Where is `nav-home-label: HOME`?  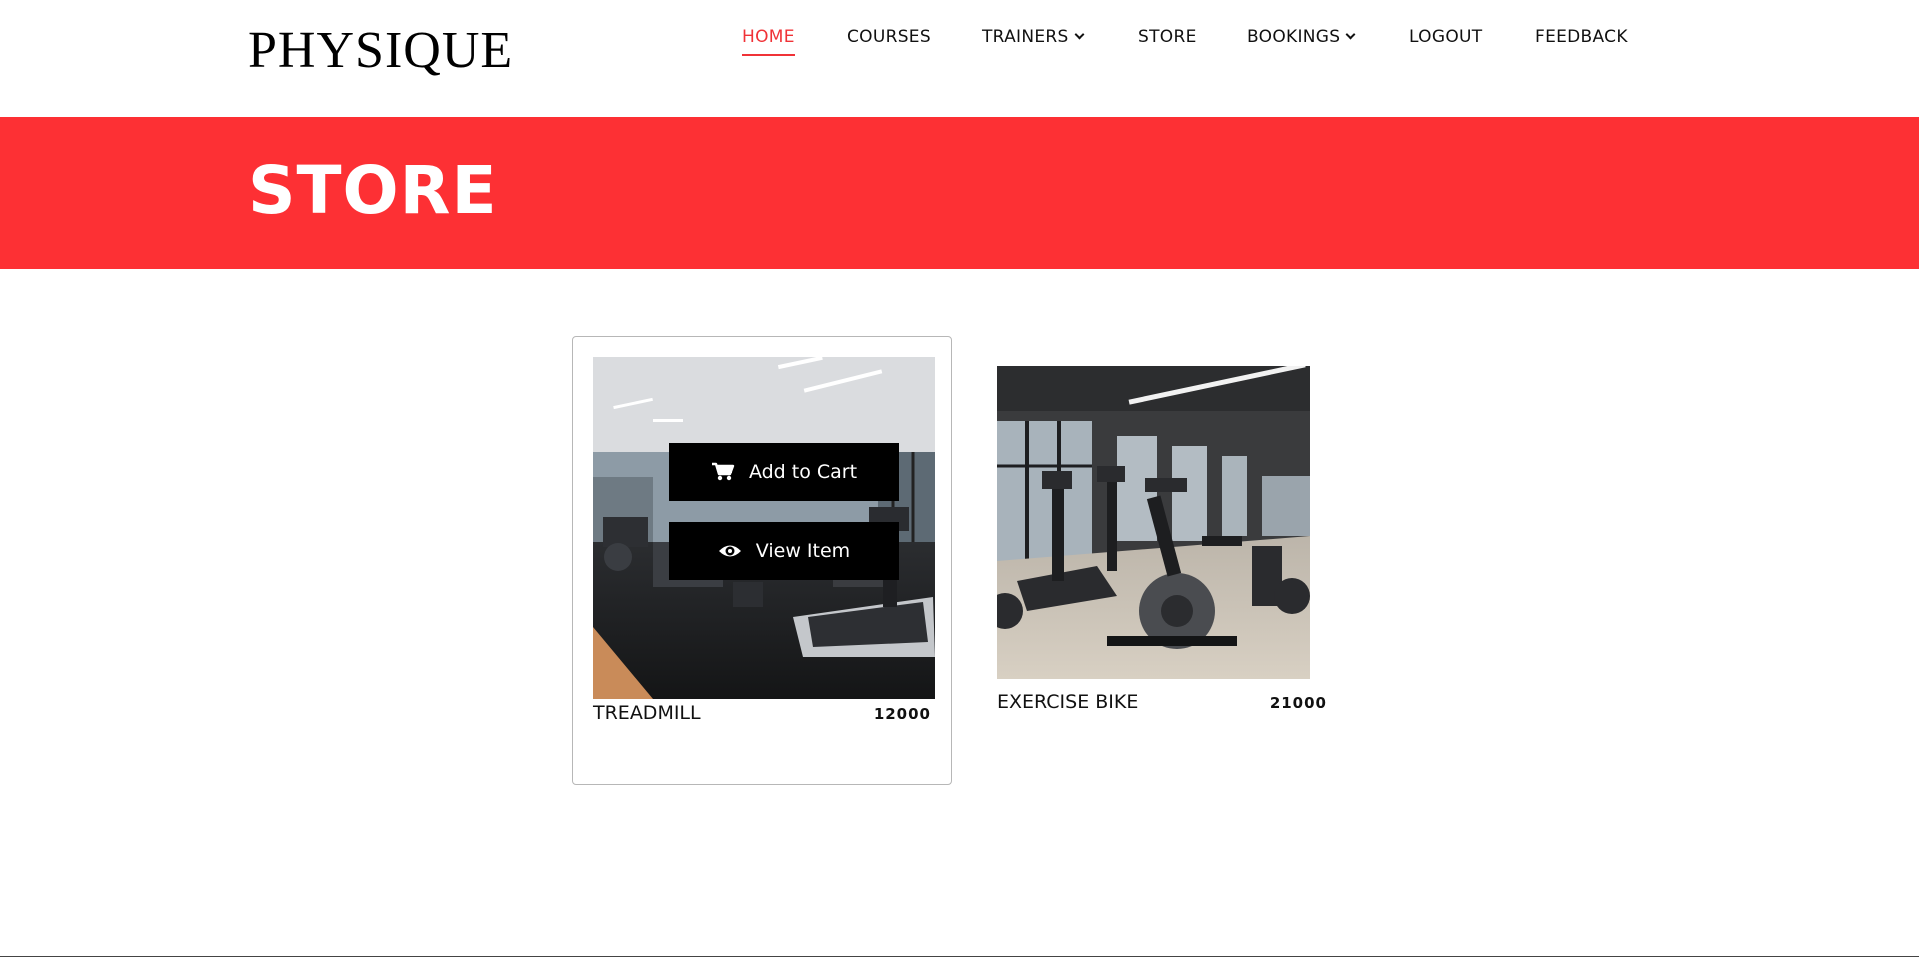 nav-home-label: HOME is located at coordinates (768, 37).